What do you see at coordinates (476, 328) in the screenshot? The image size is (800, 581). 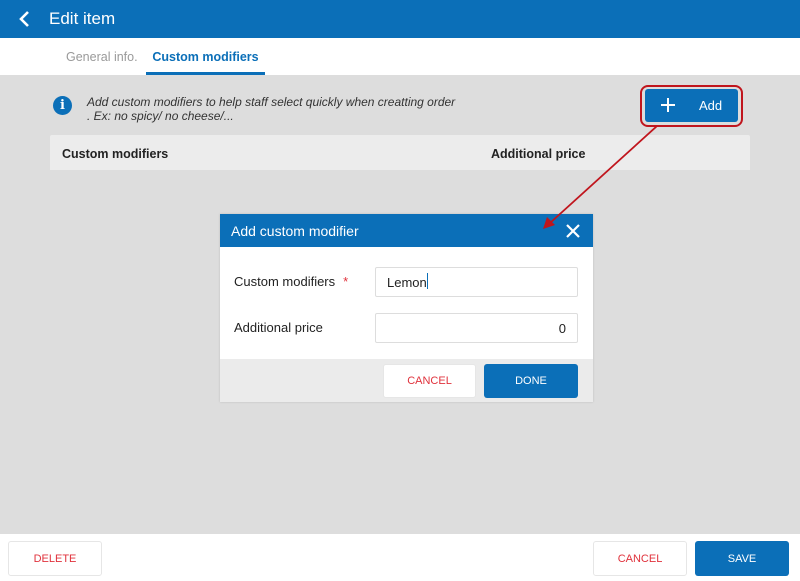 I see `additional-price-input` at bounding box center [476, 328].